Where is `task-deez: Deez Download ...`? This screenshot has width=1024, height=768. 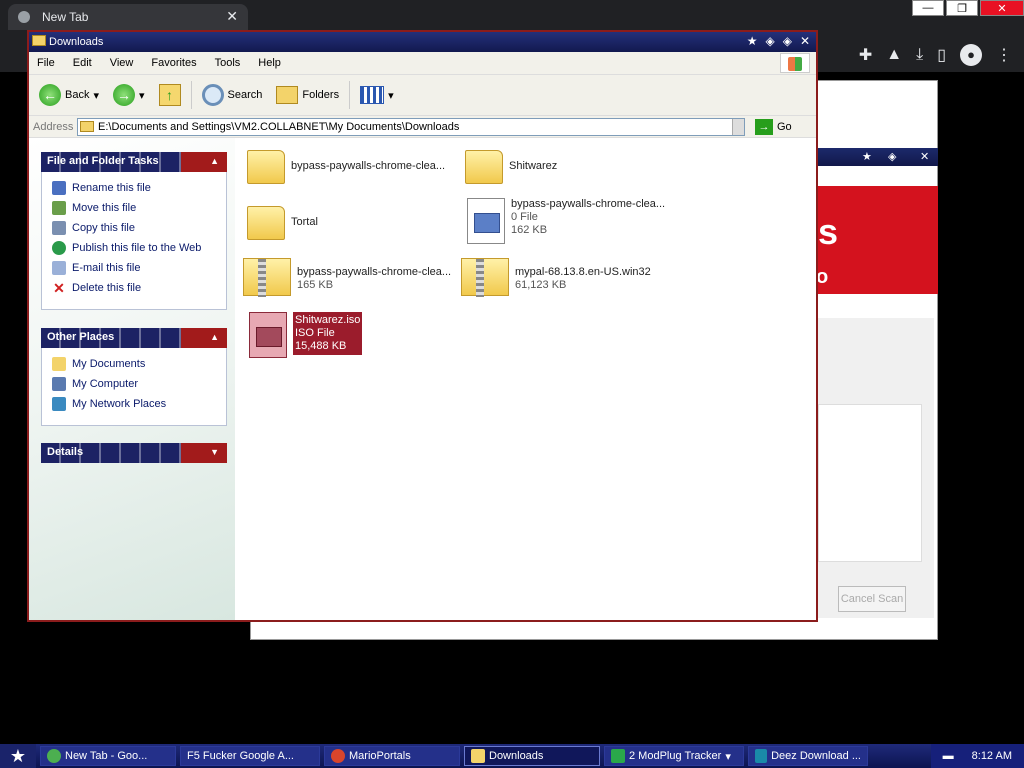
task-deez: Deez Download ... is located at coordinates (808, 756).